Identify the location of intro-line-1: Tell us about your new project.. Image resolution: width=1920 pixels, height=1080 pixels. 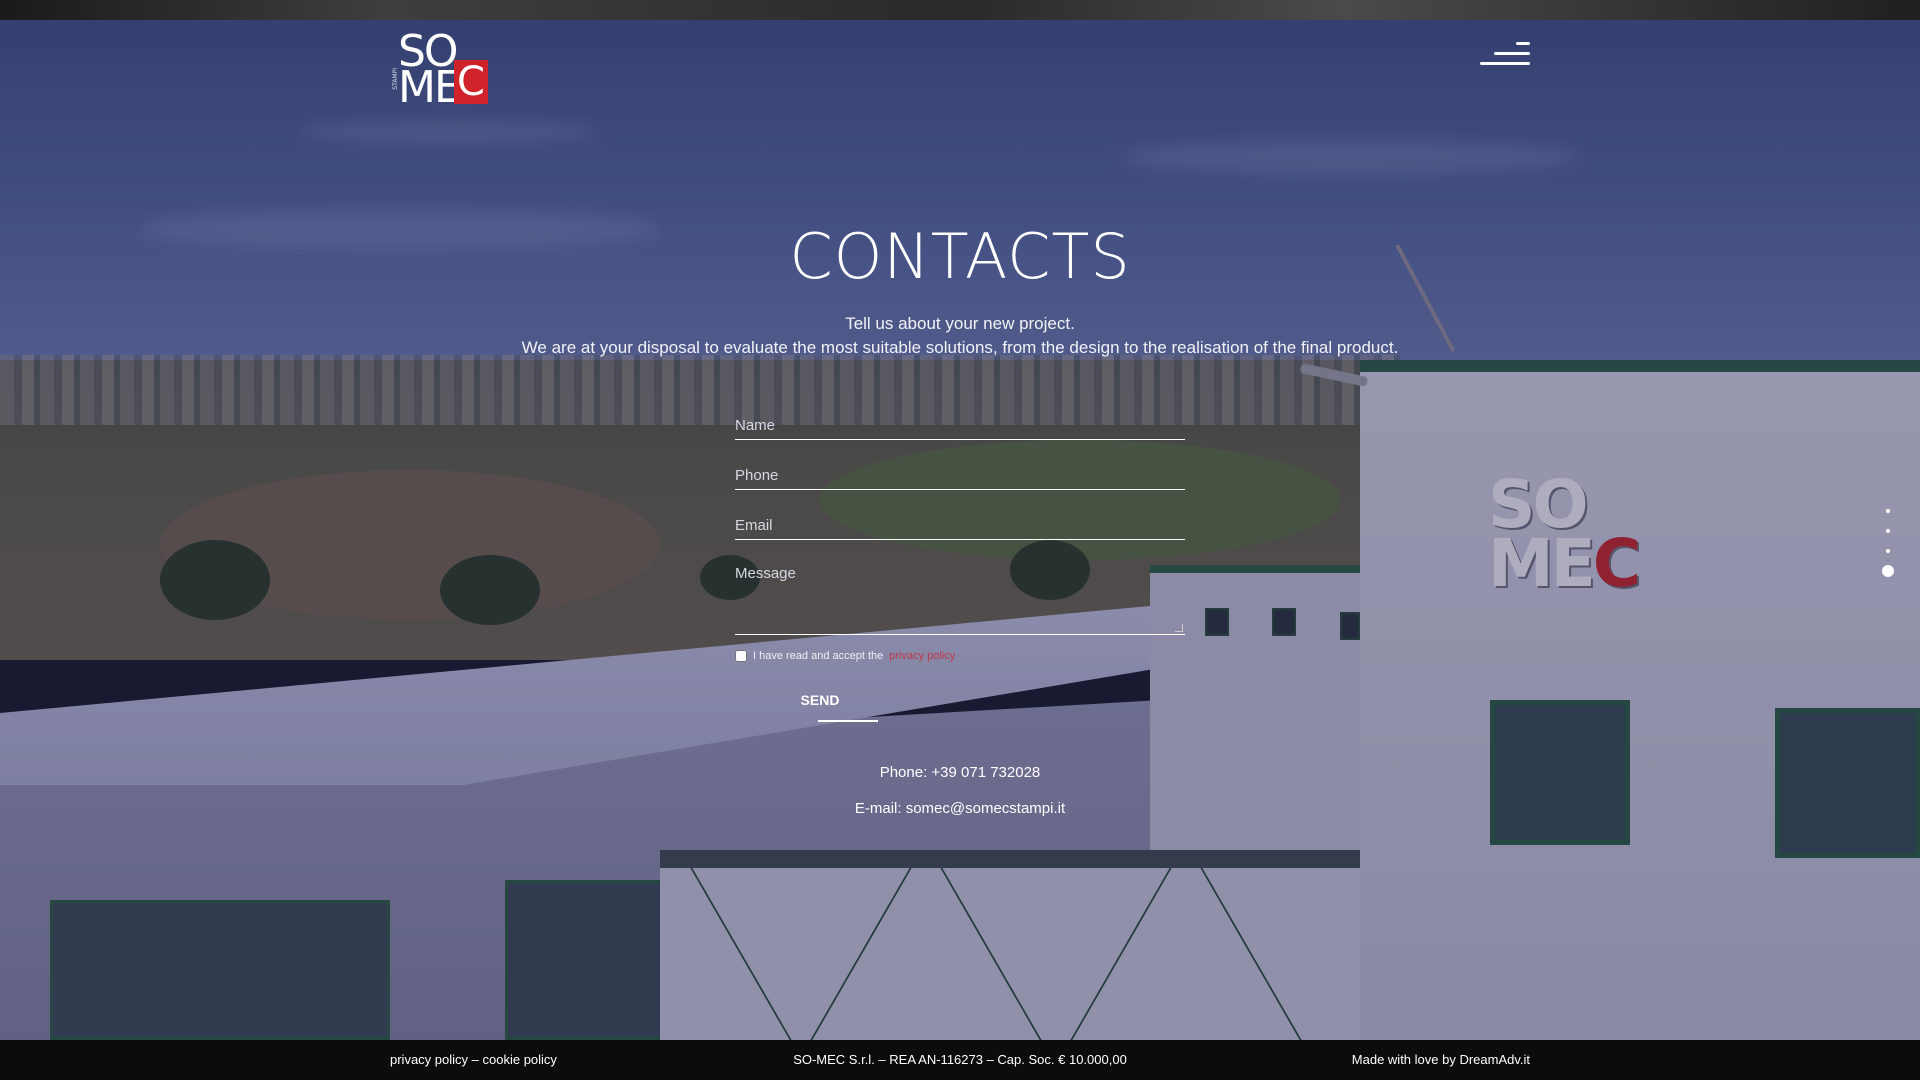
(960, 323).